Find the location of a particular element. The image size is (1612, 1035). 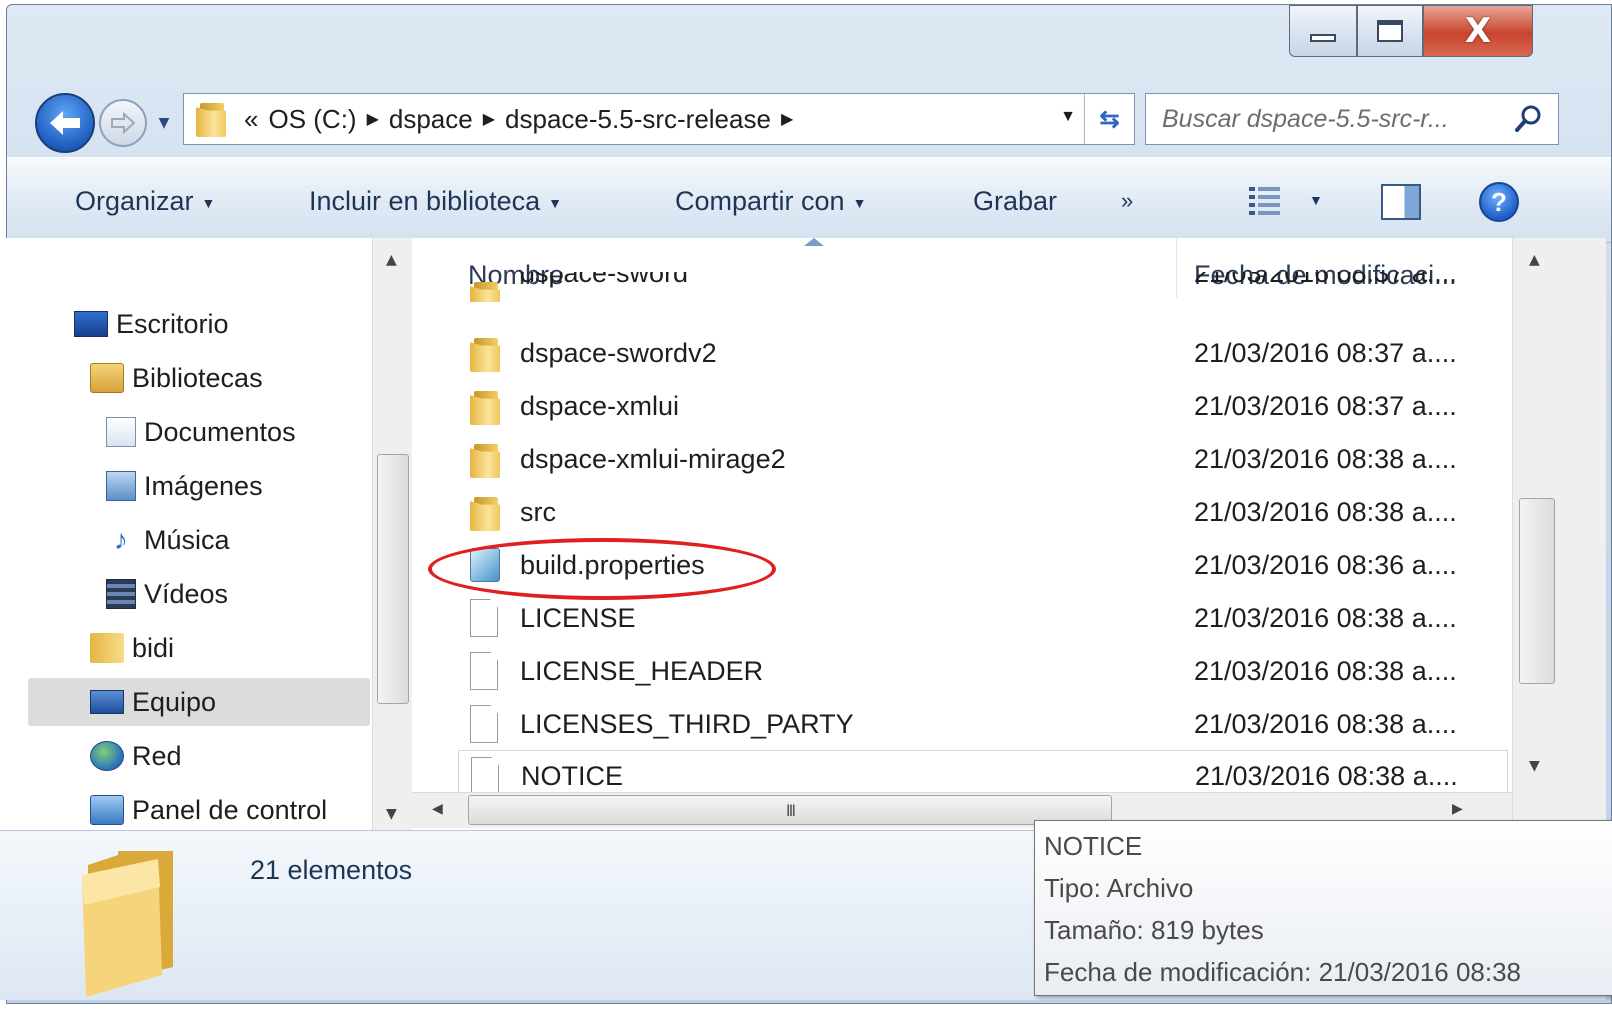

nav-item-escritorio: Escritorio is located at coordinates (151, 324).